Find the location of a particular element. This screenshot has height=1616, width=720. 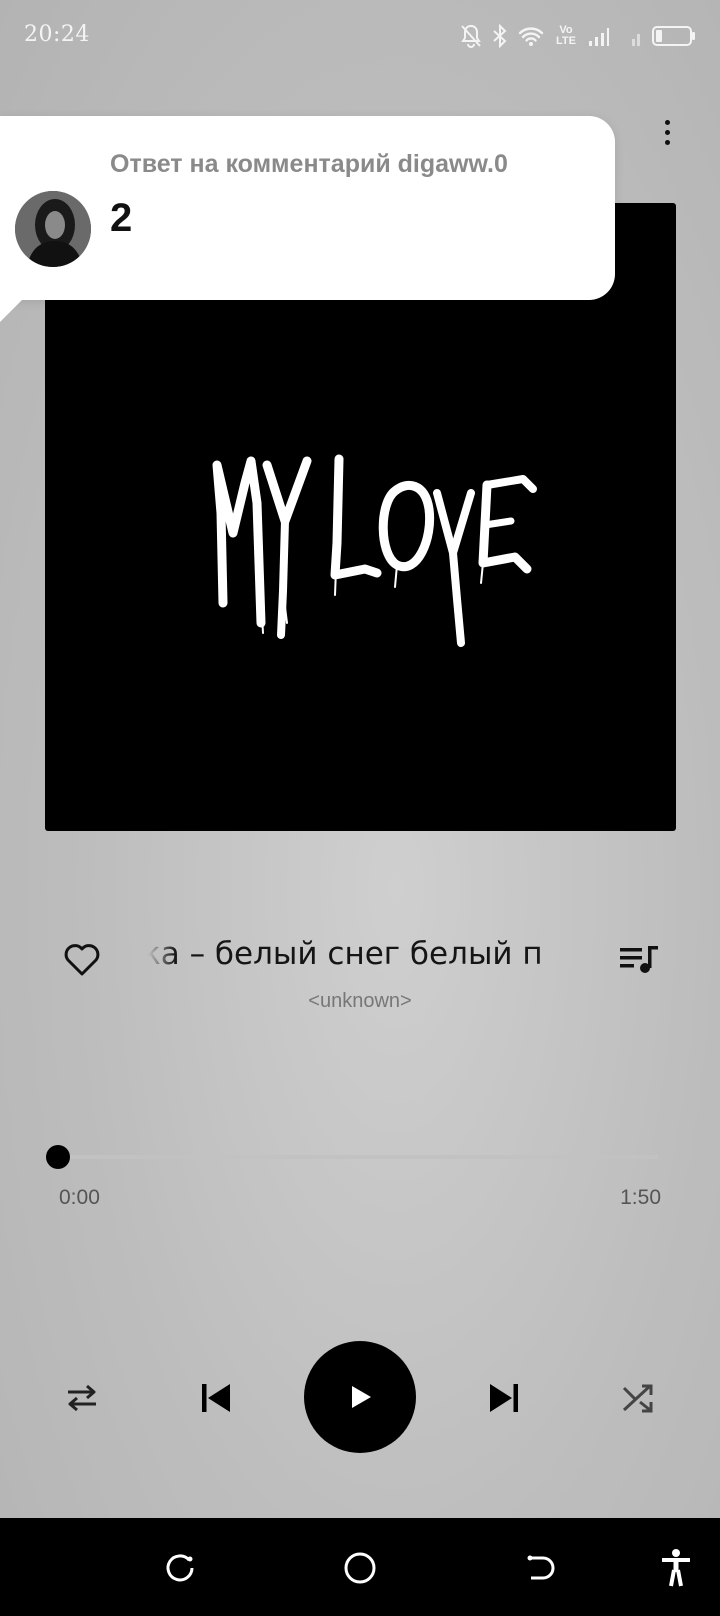

next-icon is located at coordinates (504, 1398).